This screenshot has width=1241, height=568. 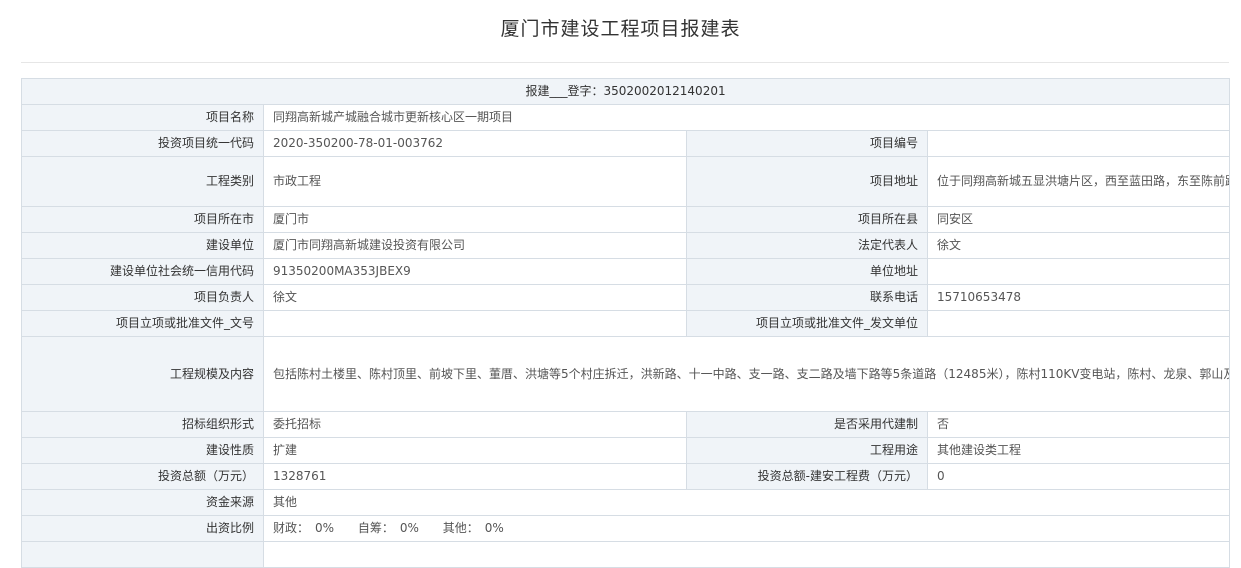 What do you see at coordinates (142, 117) in the screenshot?
I see `field-label-project-name: 项目名称` at bounding box center [142, 117].